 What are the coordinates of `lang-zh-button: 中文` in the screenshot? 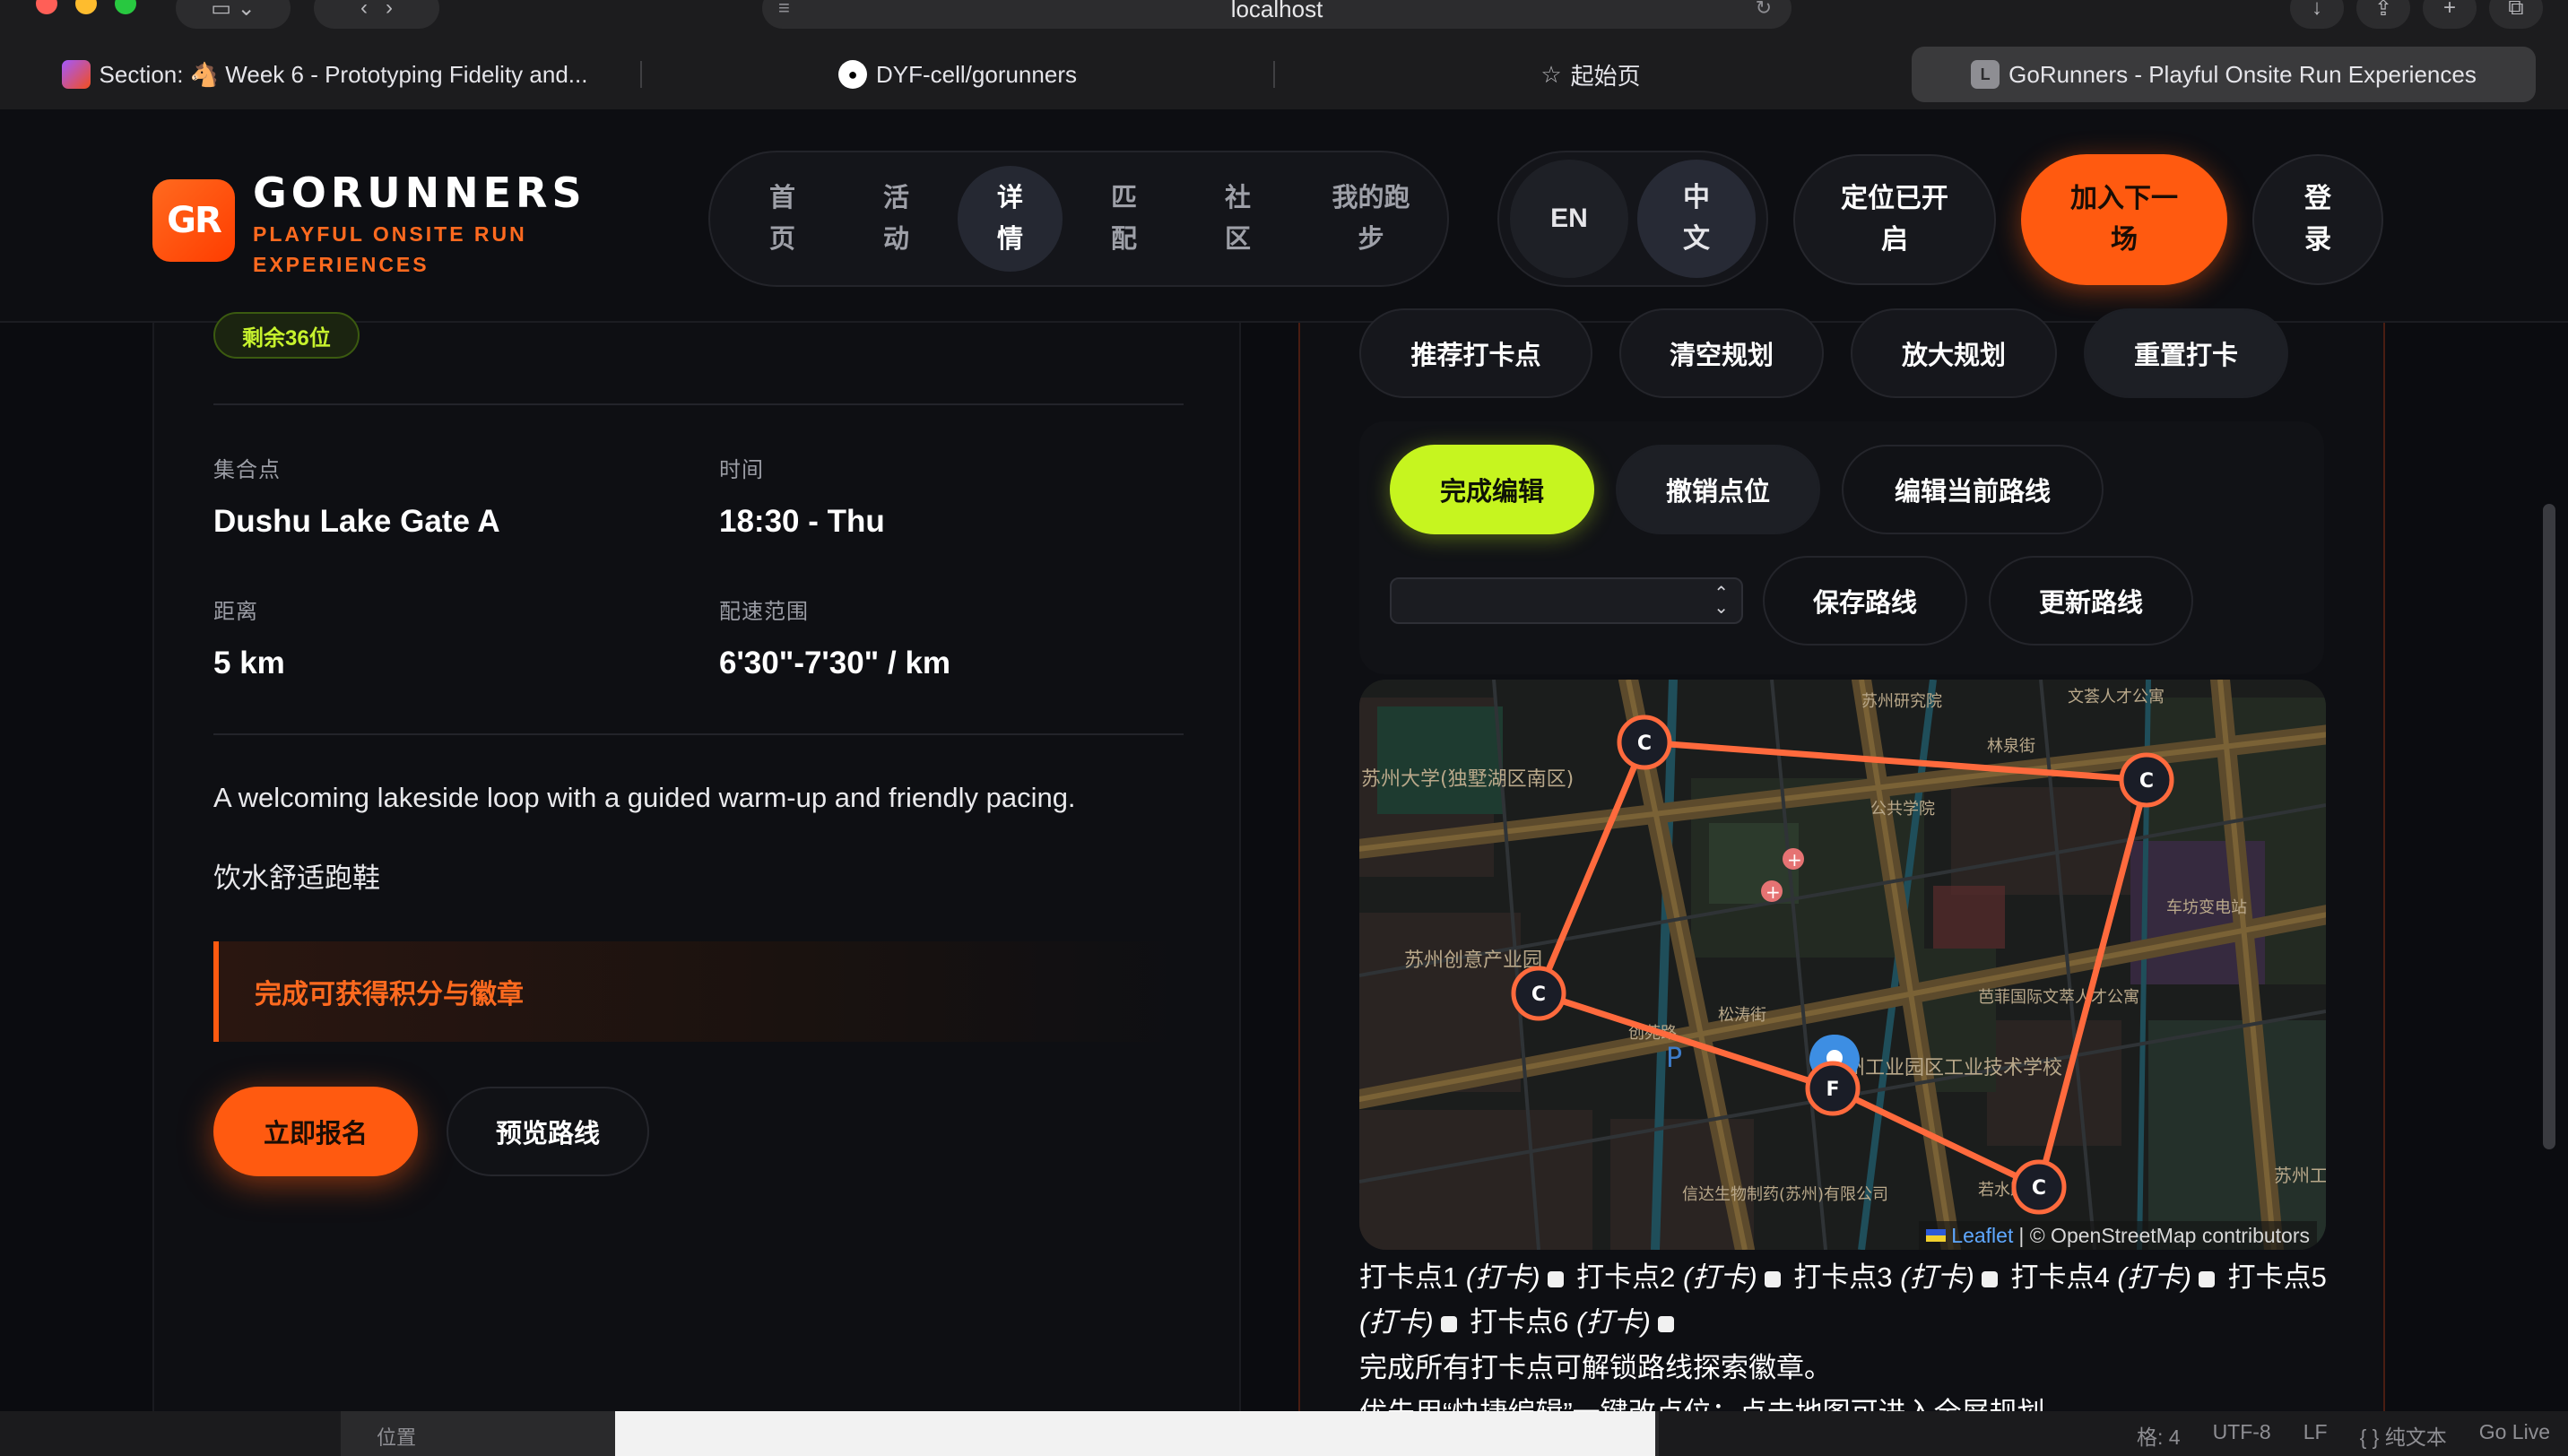 It's located at (1696, 219).